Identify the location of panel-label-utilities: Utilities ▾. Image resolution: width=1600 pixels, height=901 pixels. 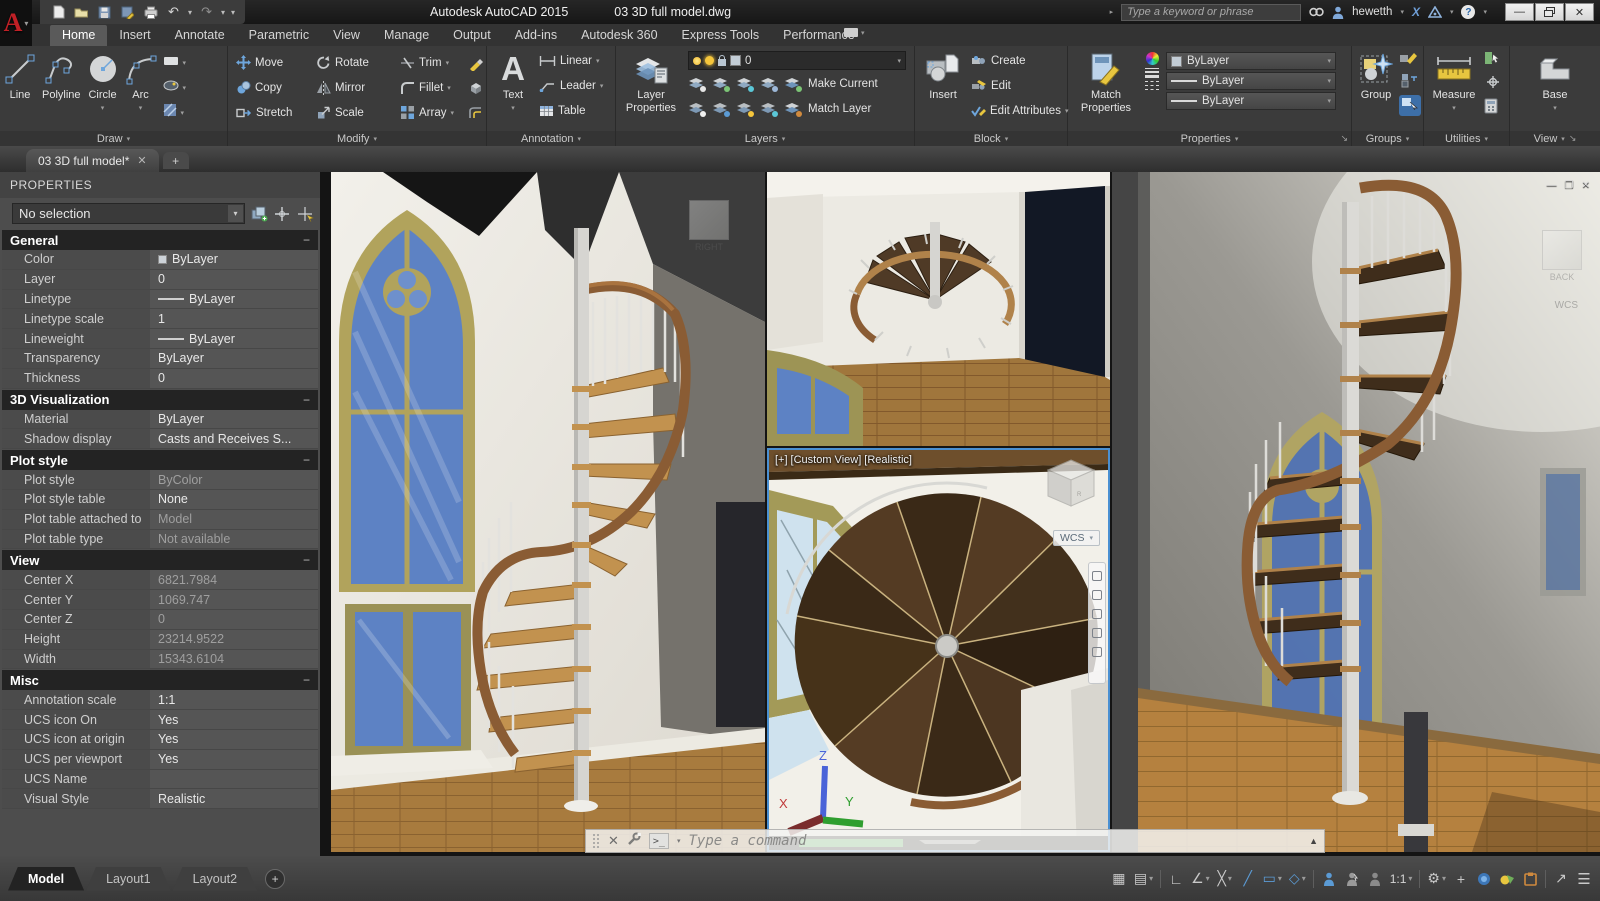
(1466, 138).